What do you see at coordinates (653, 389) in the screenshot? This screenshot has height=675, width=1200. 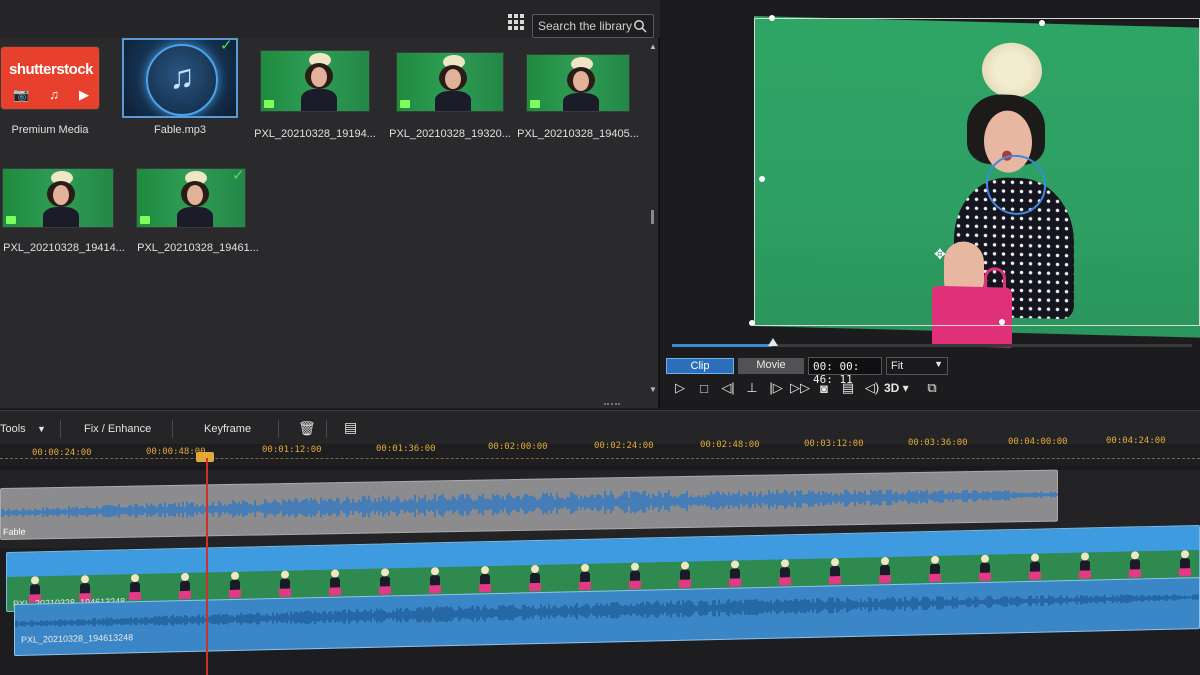 I see `scroll-down-arrow-icon: ▼` at bounding box center [653, 389].